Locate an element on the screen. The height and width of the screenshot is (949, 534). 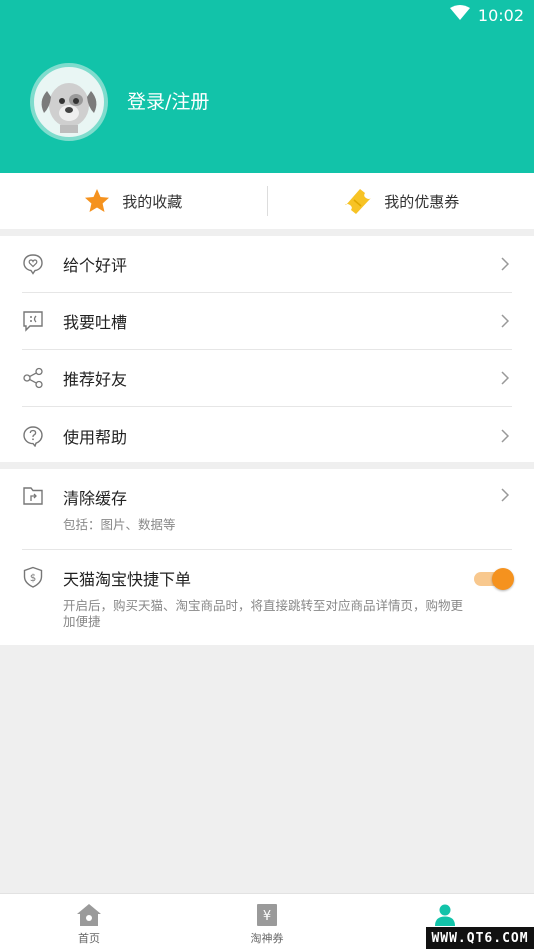
home-icon is located at coordinates (89, 915).